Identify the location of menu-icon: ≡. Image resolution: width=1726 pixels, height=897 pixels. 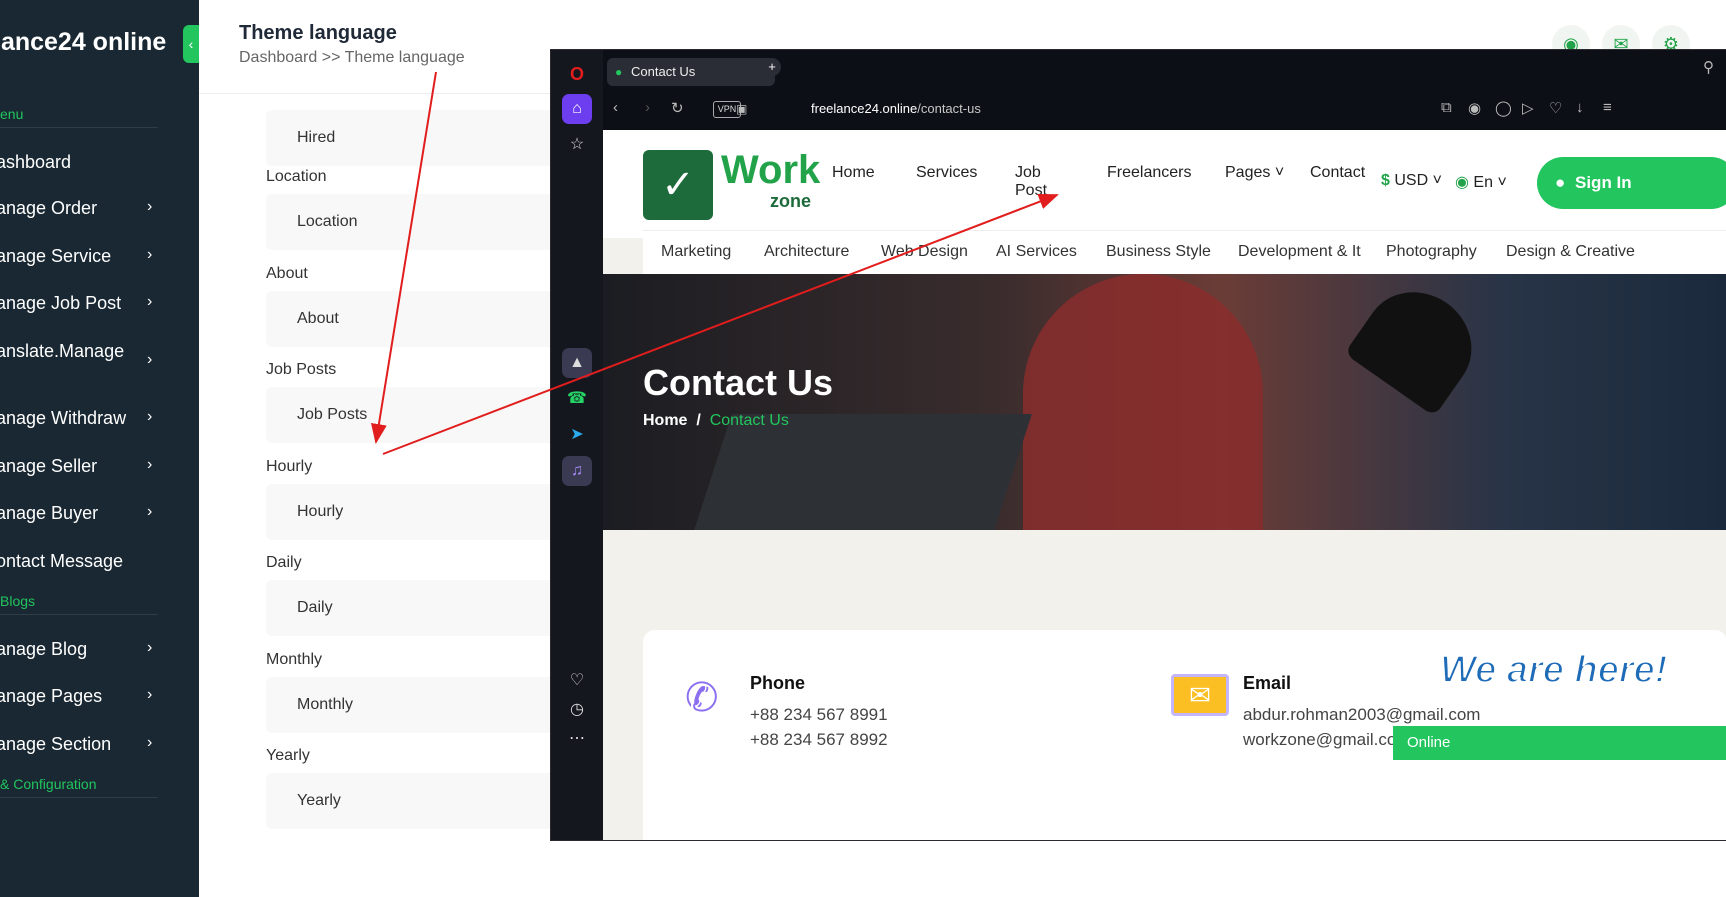
(1607, 107).